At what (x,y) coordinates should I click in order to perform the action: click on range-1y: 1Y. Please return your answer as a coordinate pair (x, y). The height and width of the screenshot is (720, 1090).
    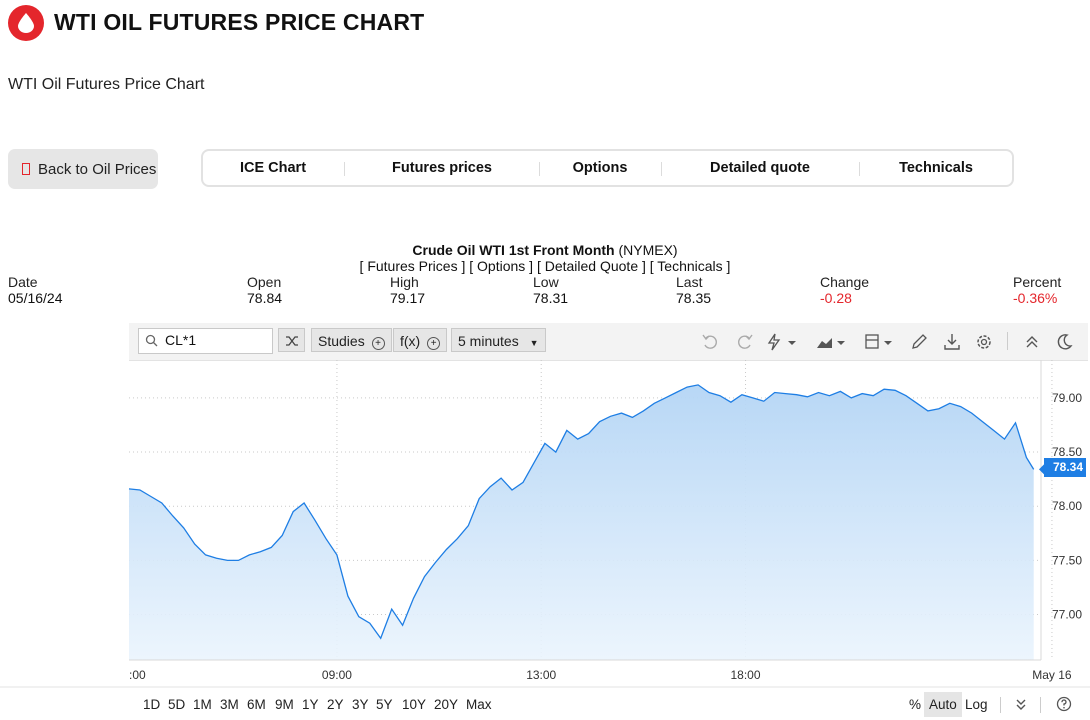
    Looking at the image, I should click on (310, 704).